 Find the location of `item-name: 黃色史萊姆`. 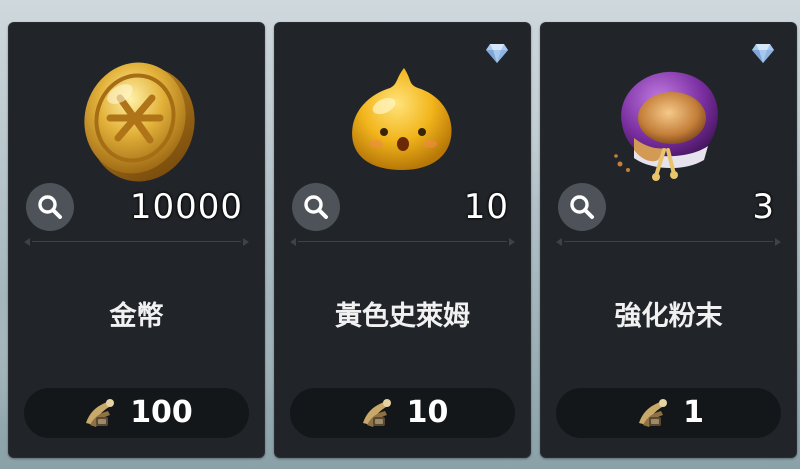

item-name: 黃色史萊姆 is located at coordinates (402, 316).